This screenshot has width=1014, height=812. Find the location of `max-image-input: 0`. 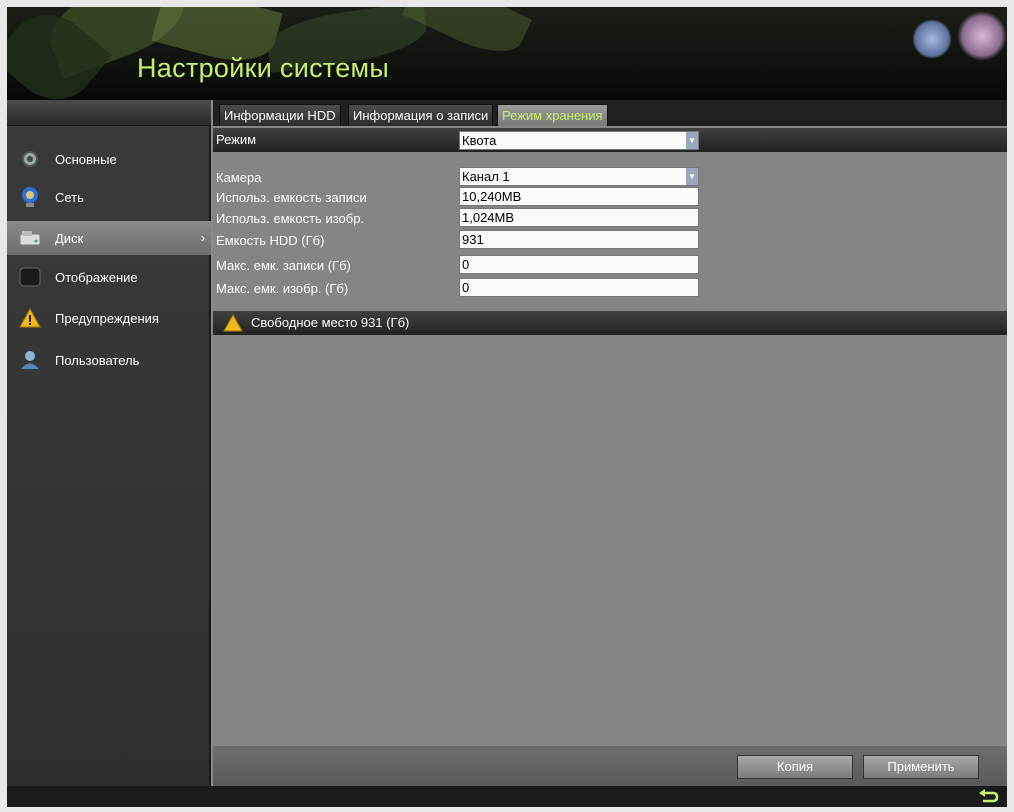

max-image-input: 0 is located at coordinates (579, 287).